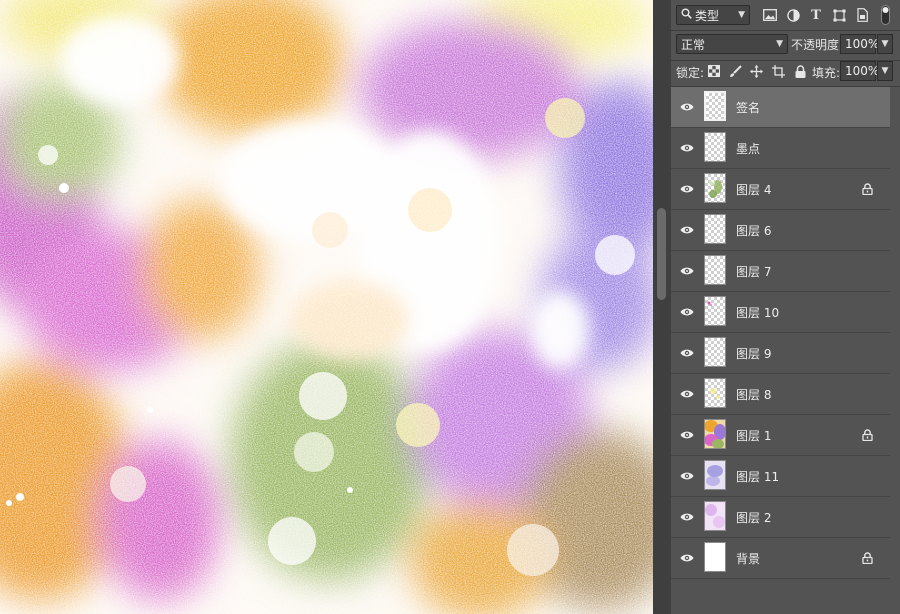 The height and width of the screenshot is (614, 900). I want to click on layer-row: 图层 7, so click(780, 271).